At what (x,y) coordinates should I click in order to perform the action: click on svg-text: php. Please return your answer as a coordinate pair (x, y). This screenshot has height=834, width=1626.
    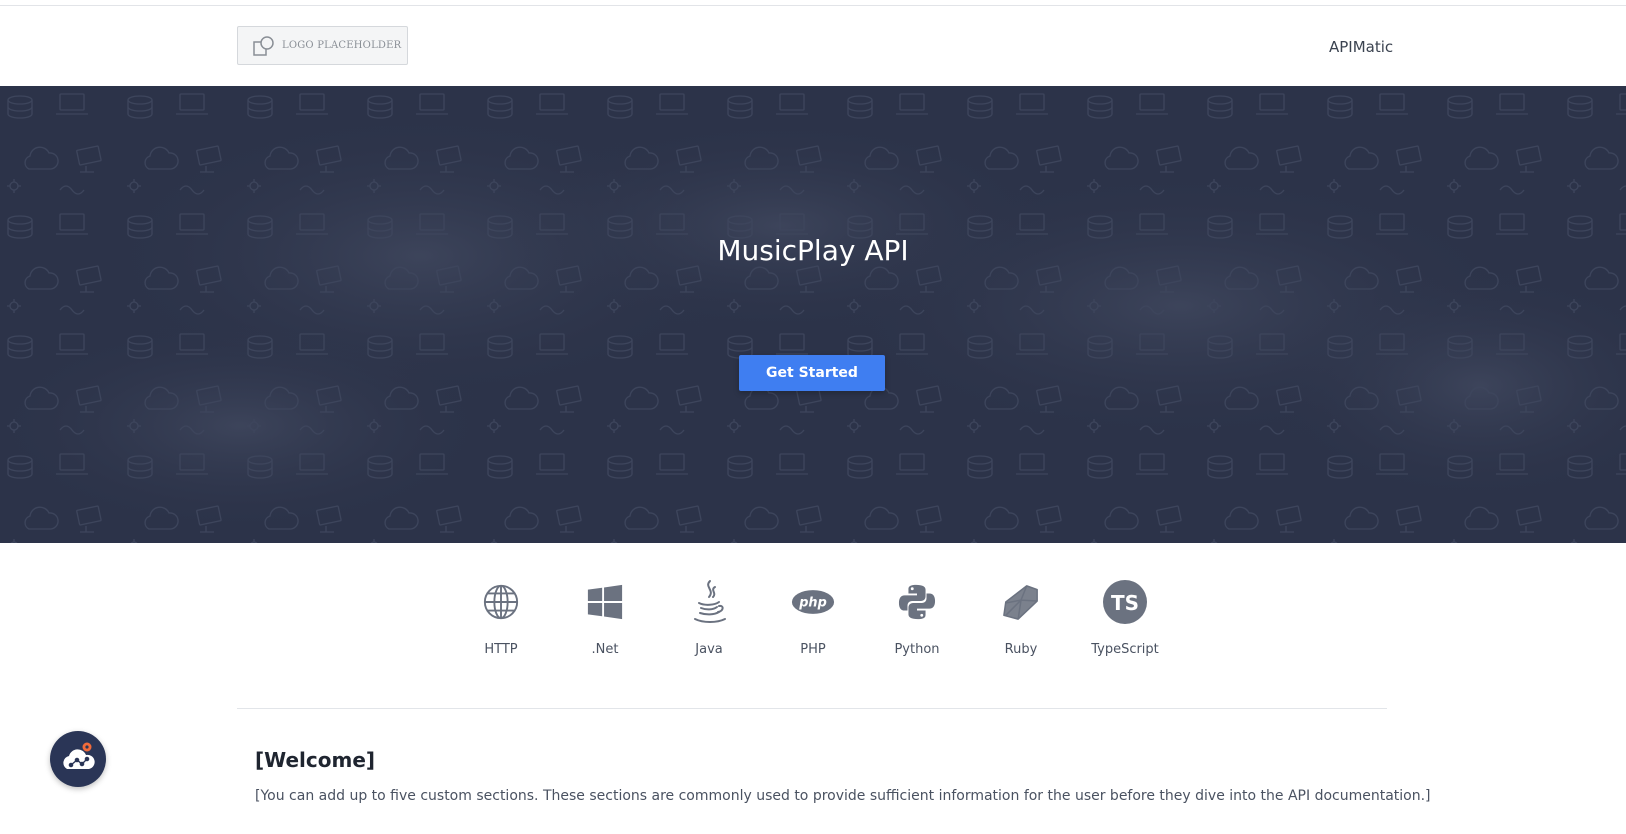
    Looking at the image, I should click on (812, 603).